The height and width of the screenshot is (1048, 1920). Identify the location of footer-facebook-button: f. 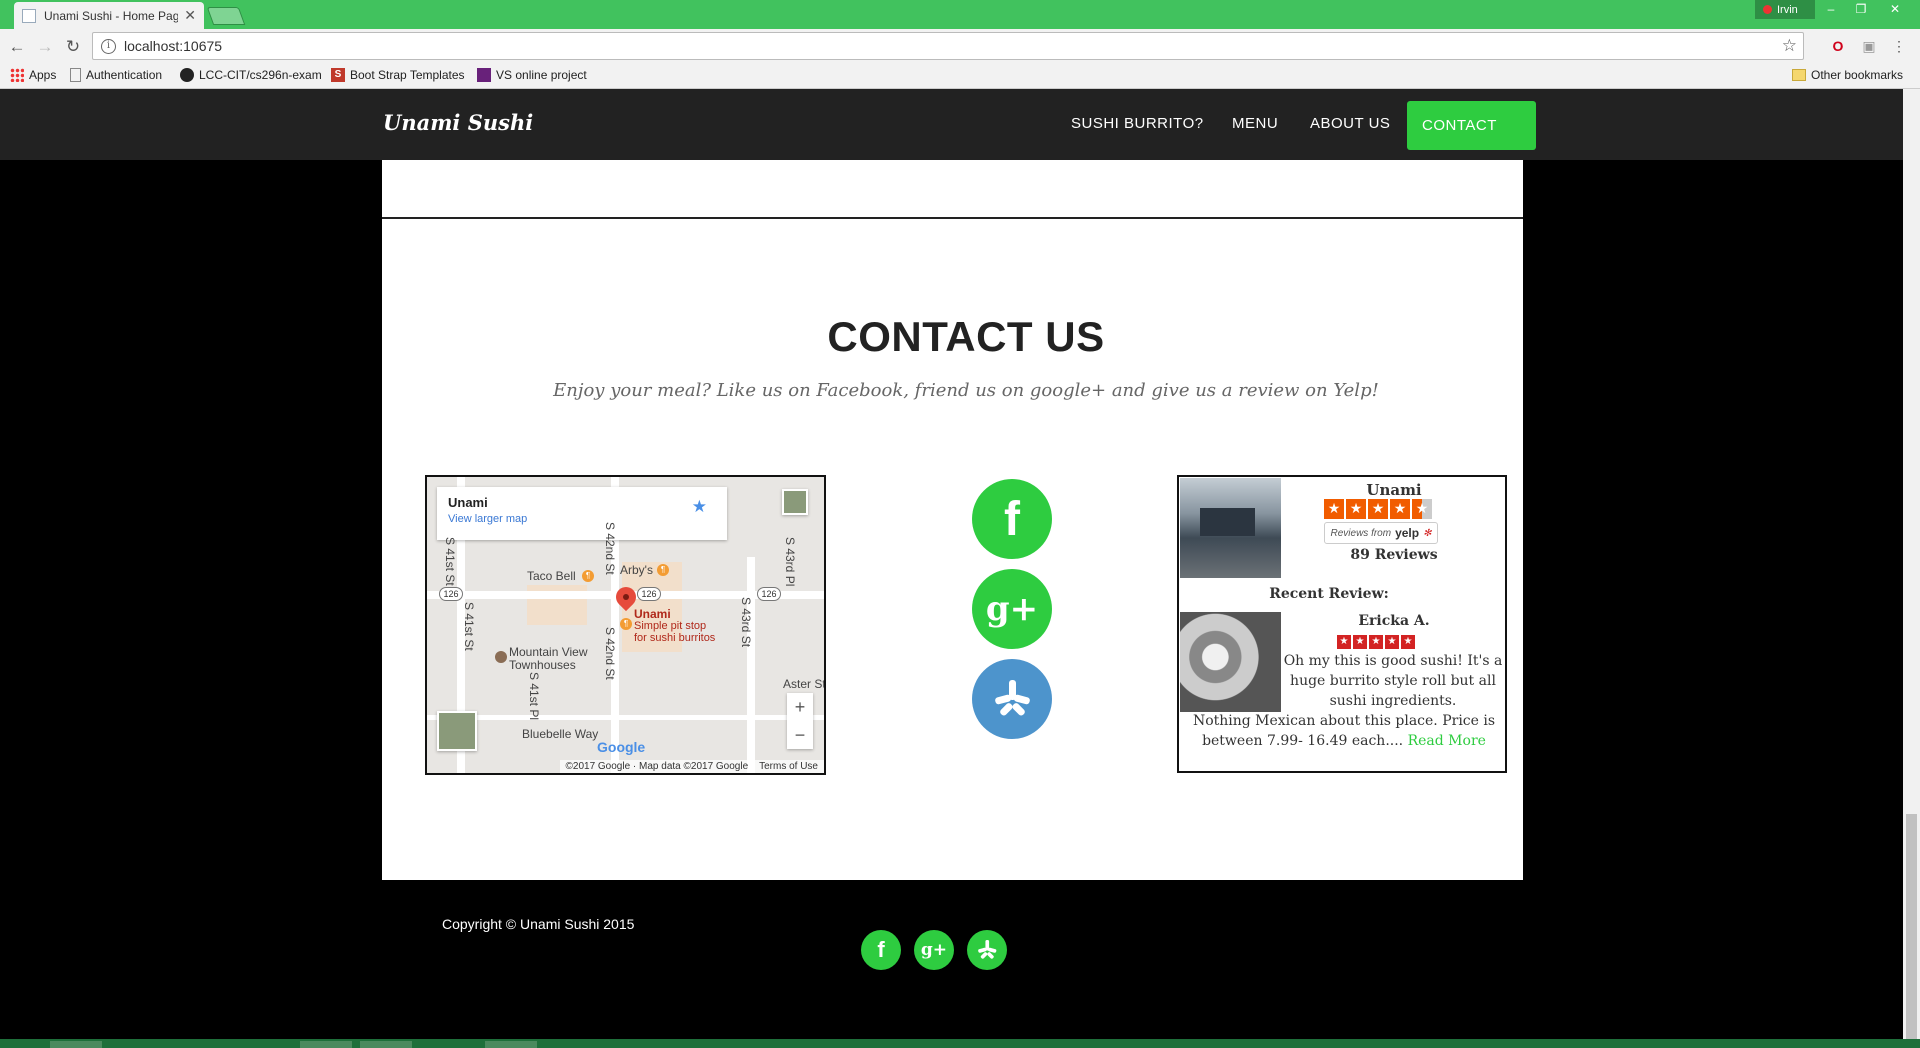
(881, 950).